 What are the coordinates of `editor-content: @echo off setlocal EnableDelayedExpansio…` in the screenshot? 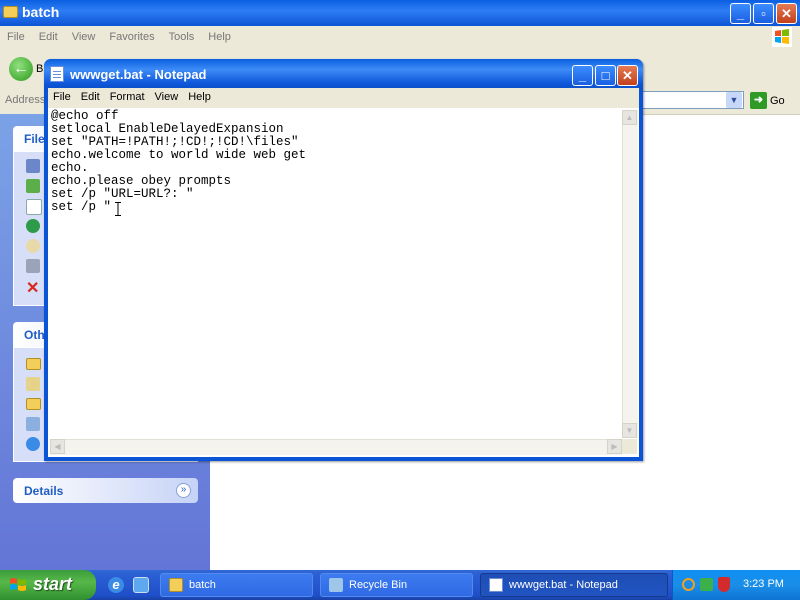 It's located at (178, 162).